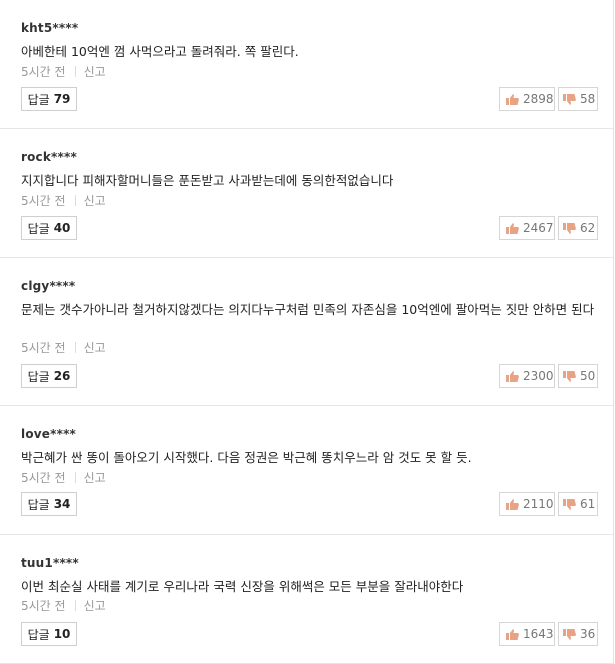 The height and width of the screenshot is (664, 615). I want to click on comment-author: kht5****, so click(49, 28).